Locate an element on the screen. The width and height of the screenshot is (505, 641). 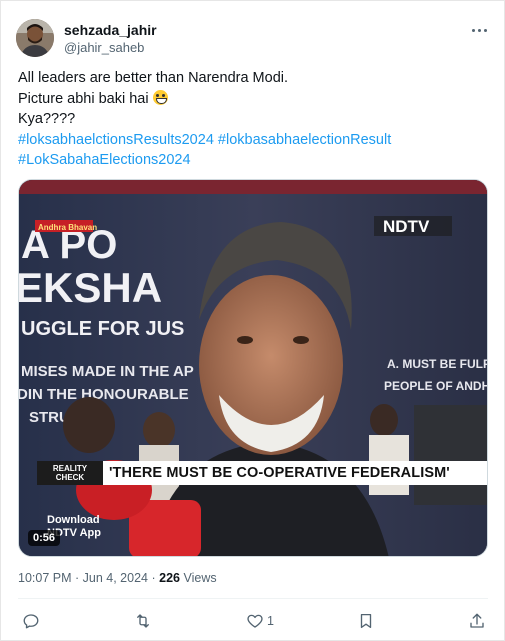
tweet-time: 10:07 PM is located at coordinates (45, 578).